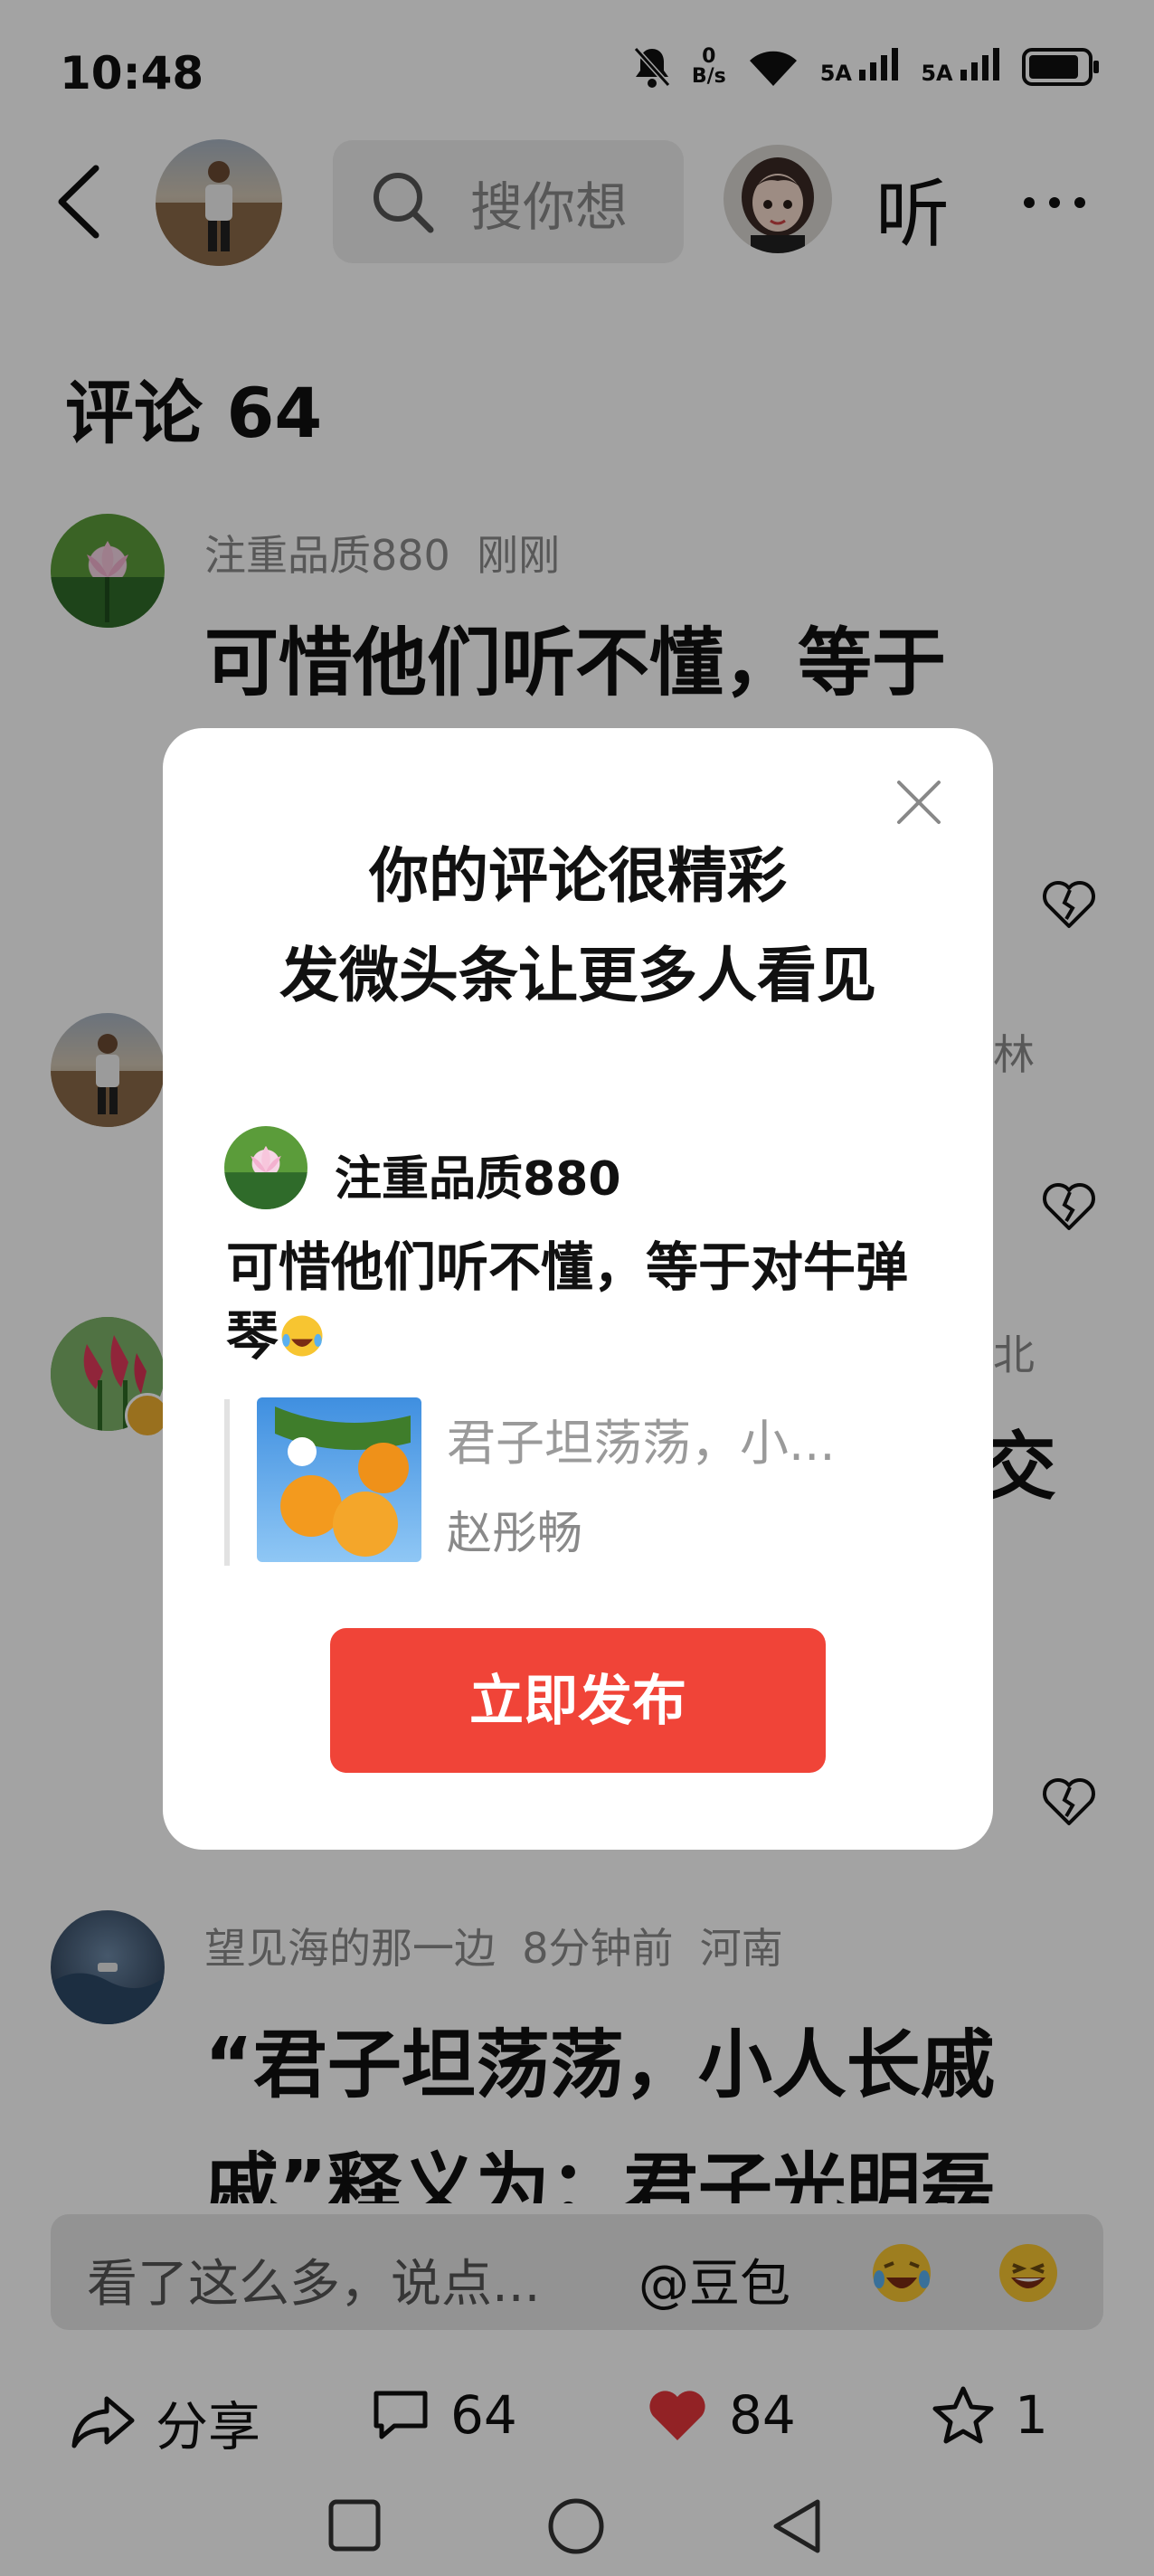 This screenshot has height=2576, width=1154. Describe the element at coordinates (227, 1483) in the screenshot. I see `quote-bar` at that location.